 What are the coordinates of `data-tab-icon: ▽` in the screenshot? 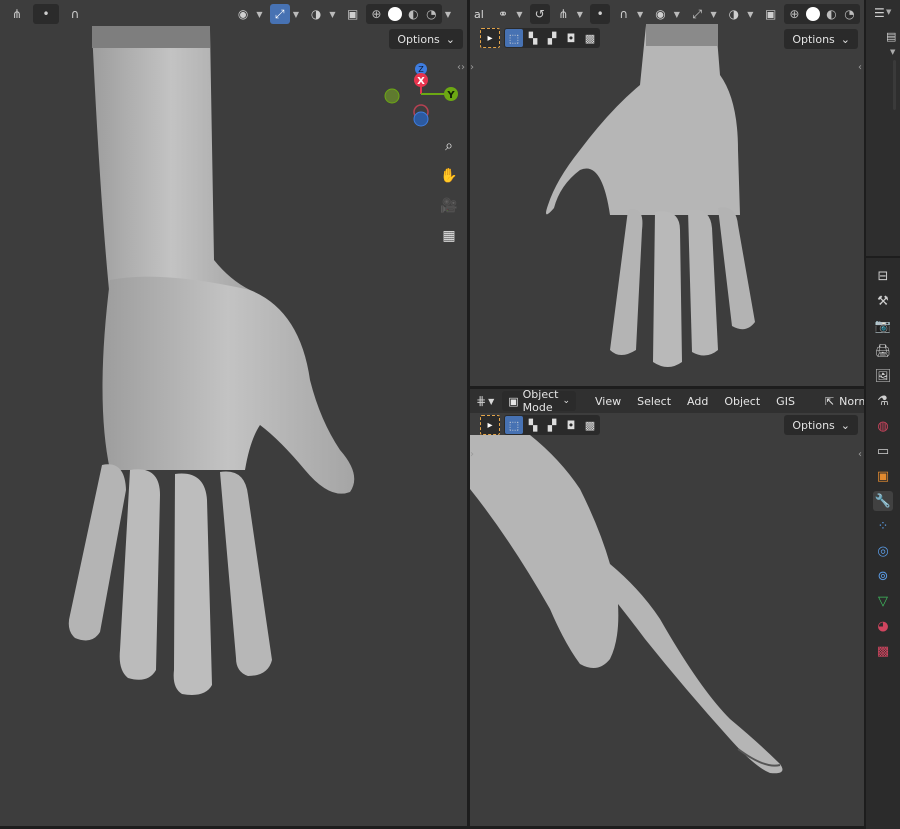 It's located at (883, 601).